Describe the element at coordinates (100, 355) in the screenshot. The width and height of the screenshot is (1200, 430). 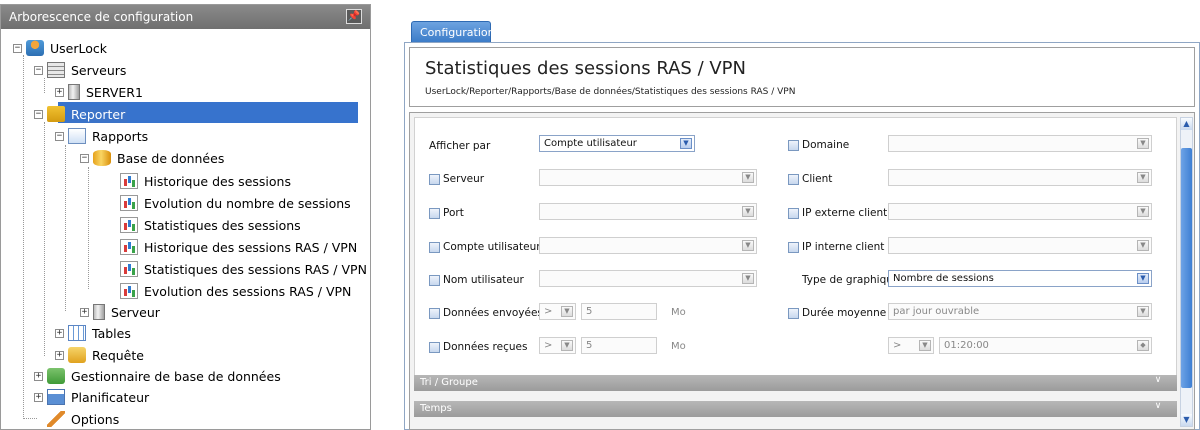
I see `tree-item-requete: + Requête` at that location.